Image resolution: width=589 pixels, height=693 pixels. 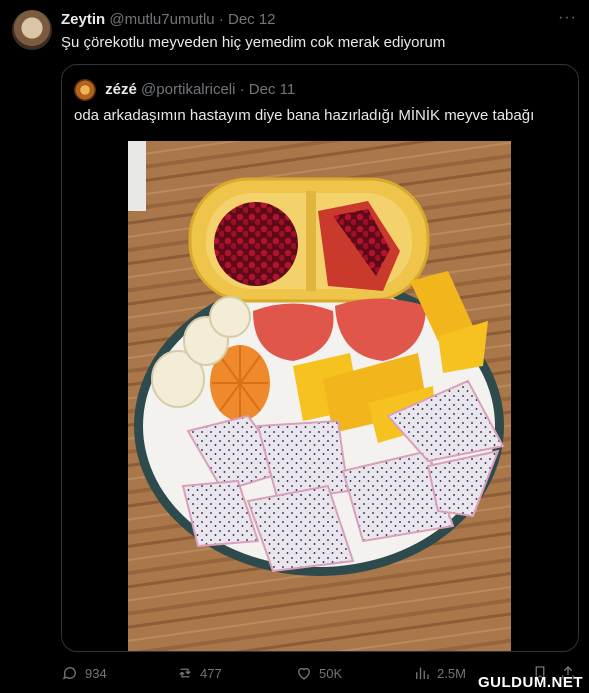 I want to click on quoted-tweet-header: zézé @portikalriceli · Dec 11, so click(x=184, y=90).